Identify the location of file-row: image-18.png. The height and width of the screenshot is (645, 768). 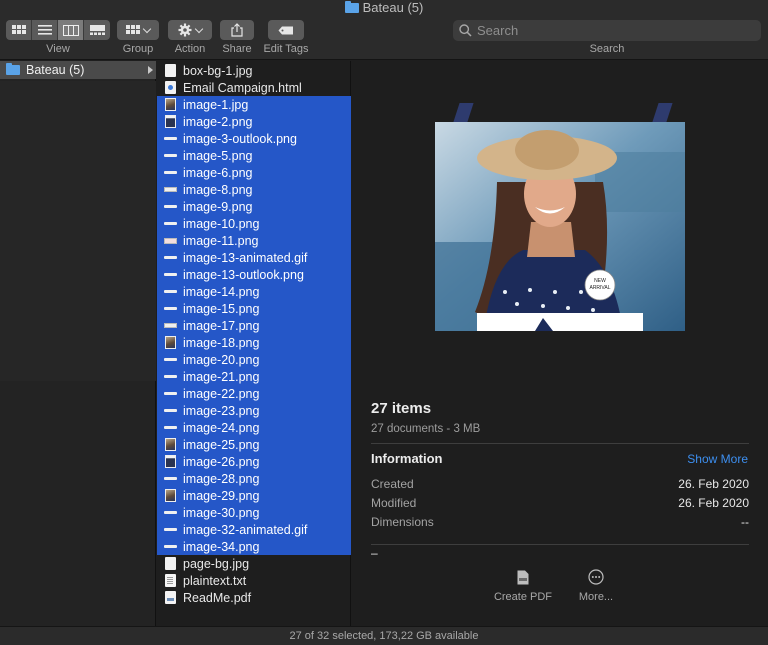
(254, 342).